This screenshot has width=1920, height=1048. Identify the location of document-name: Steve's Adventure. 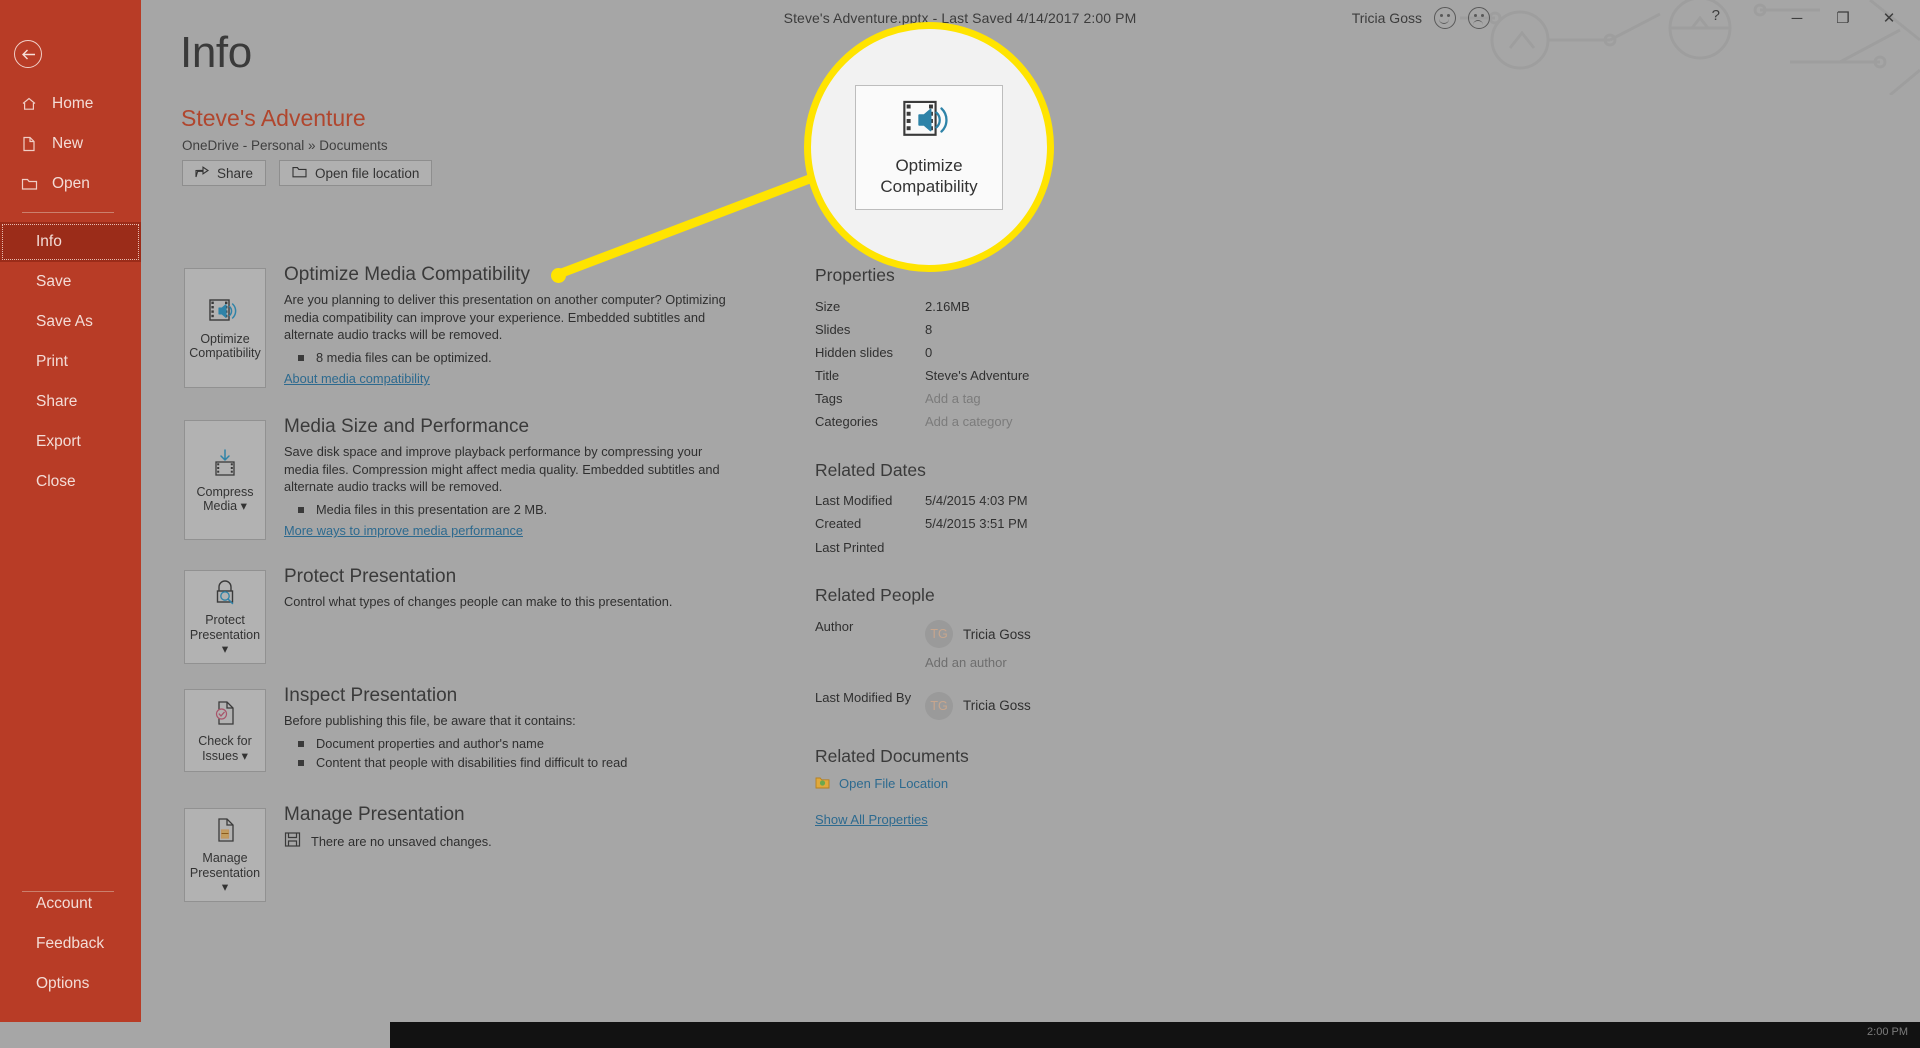
(273, 118).